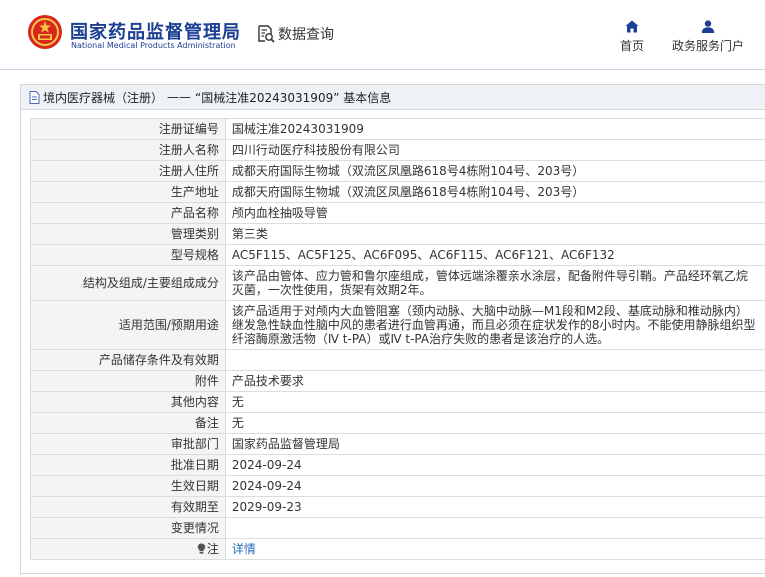 The height and width of the screenshot is (577, 765). What do you see at coordinates (201, 548) in the screenshot?
I see `lightbulb-icon` at bounding box center [201, 548].